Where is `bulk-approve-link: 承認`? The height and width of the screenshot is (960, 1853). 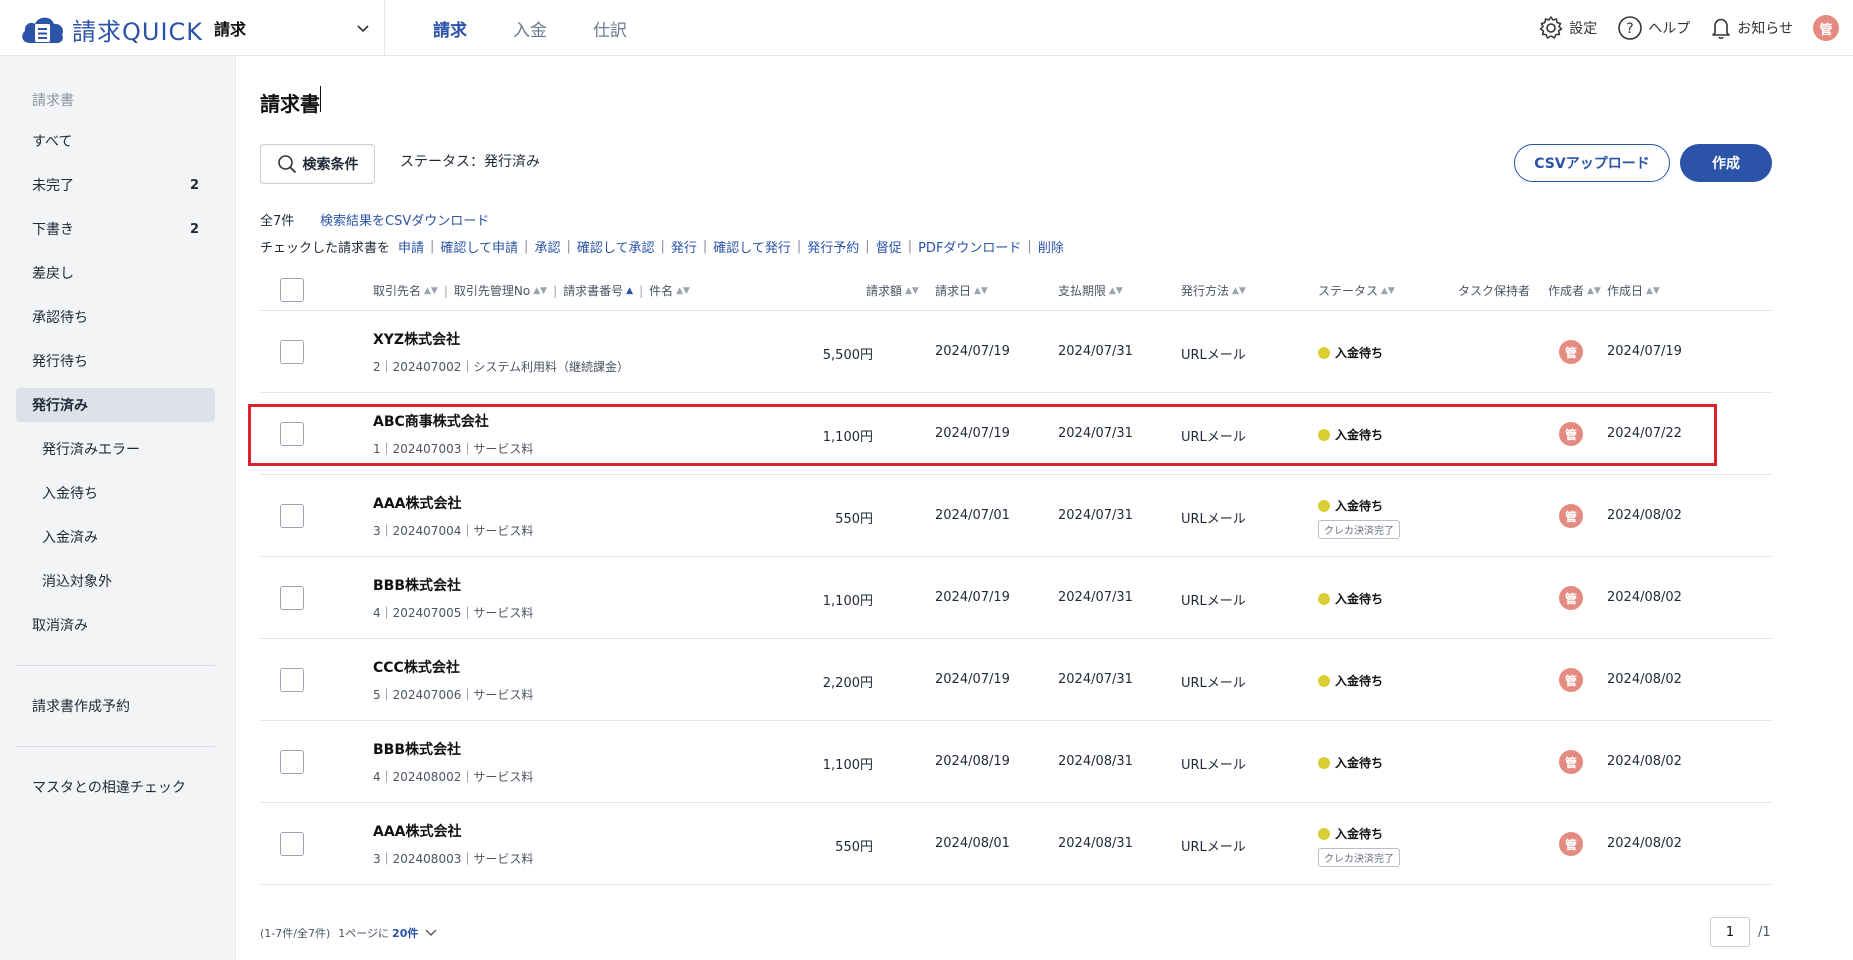 bulk-approve-link: 承認 is located at coordinates (547, 246).